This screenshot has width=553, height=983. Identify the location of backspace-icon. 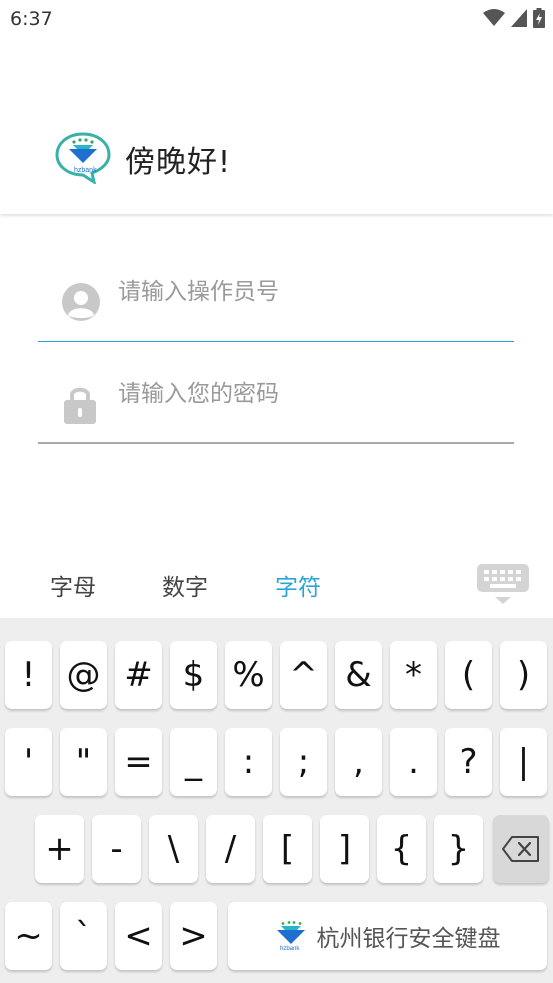
(520, 849).